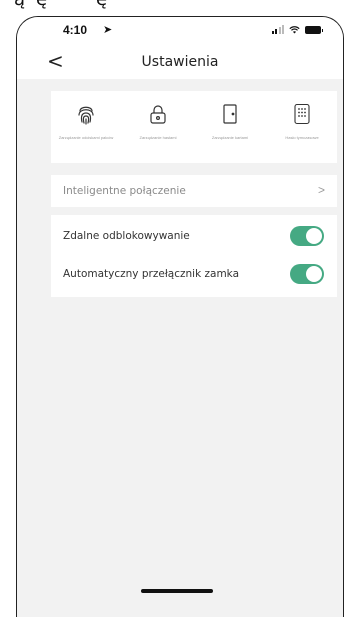  What do you see at coordinates (86, 115) in the screenshot?
I see `fingerprint-icon` at bounding box center [86, 115].